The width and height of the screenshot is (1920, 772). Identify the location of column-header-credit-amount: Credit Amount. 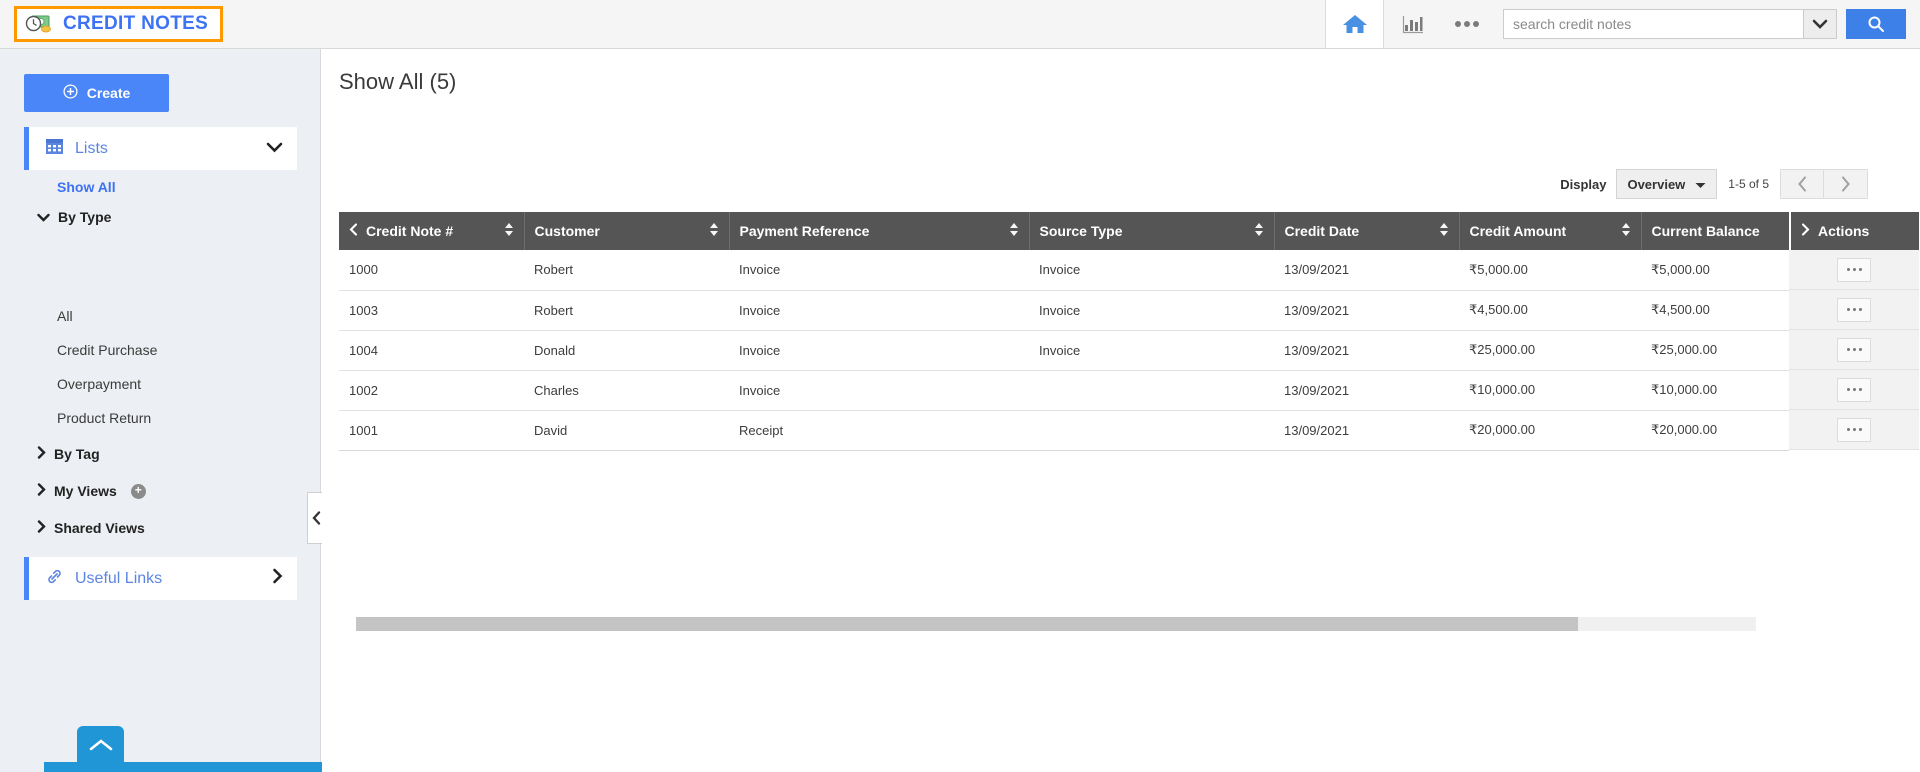
(1550, 231).